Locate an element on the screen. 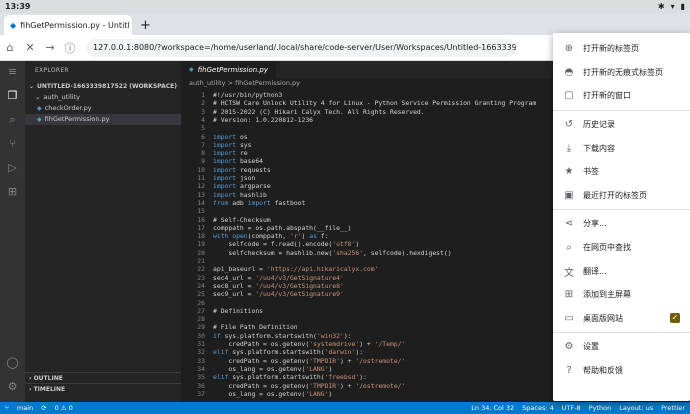 This screenshot has width=690, height=414. menu-item-add-home: ⊞ 添加到主屏幕 is located at coordinates (621, 295).